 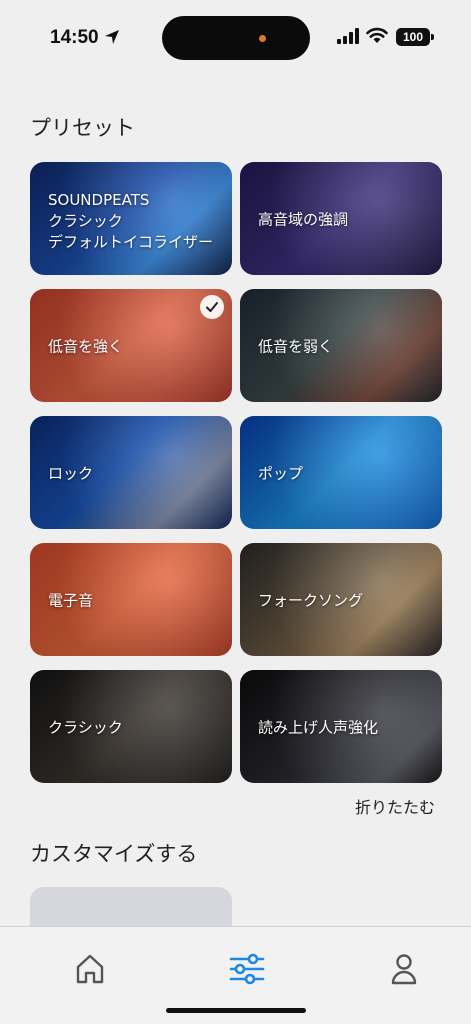 I want to click on preset-card: フォークソング, so click(x=341, y=599).